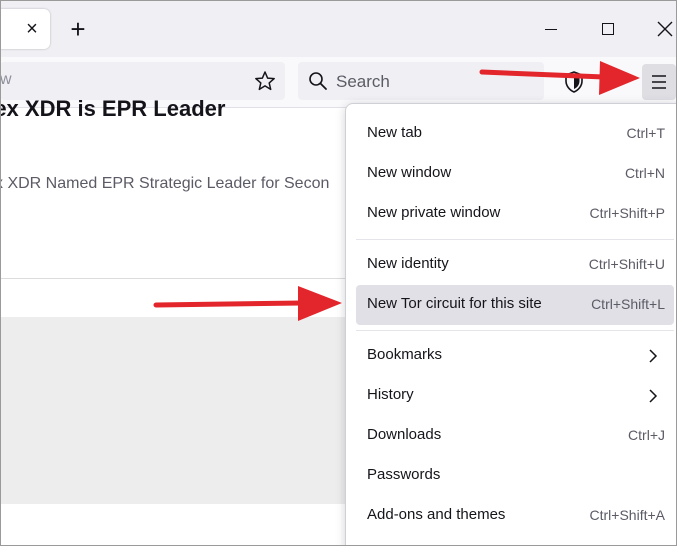 The width and height of the screenshot is (677, 546). I want to click on menu-item-new-tab: New tab Ctrl+T, so click(515, 134).